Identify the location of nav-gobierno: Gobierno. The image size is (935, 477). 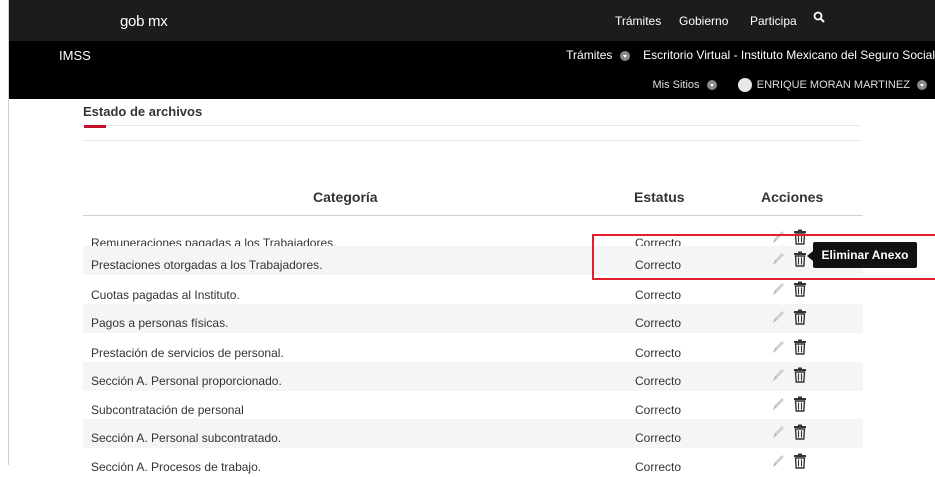
(703, 21).